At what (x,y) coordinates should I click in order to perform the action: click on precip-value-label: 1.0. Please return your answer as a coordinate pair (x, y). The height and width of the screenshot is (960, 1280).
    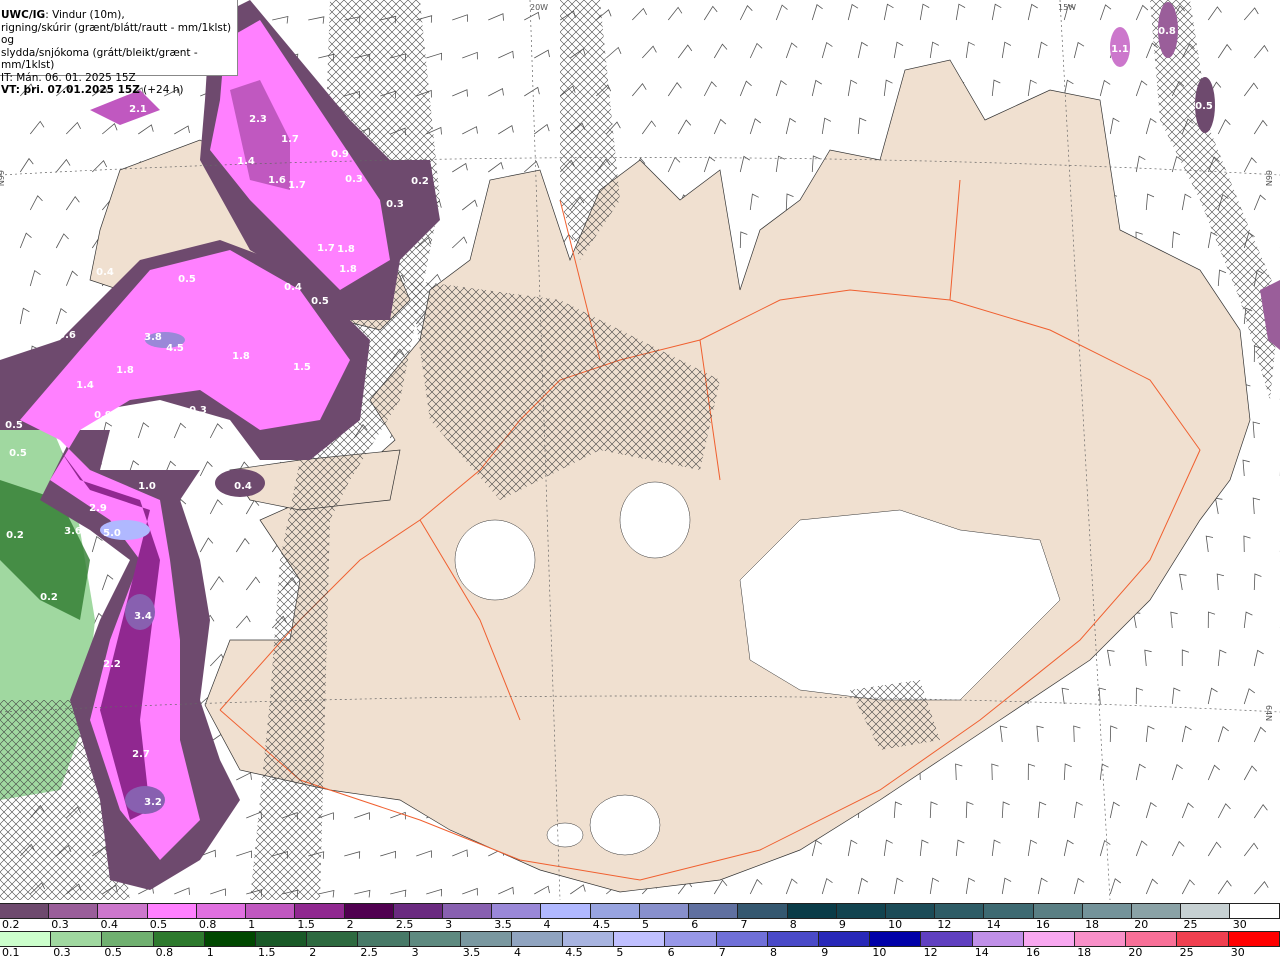
    Looking at the image, I should click on (147, 486).